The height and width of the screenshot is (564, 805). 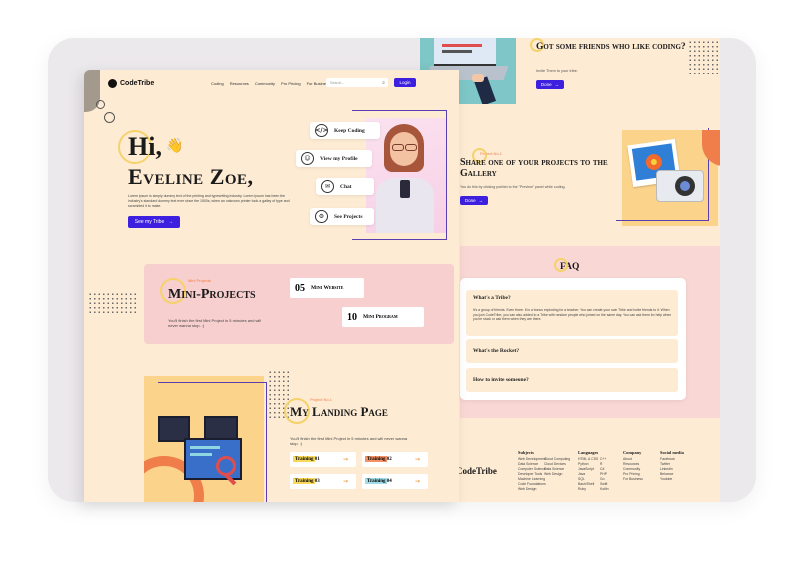 I want to click on footer-link: Youtube, so click(x=672, y=479).